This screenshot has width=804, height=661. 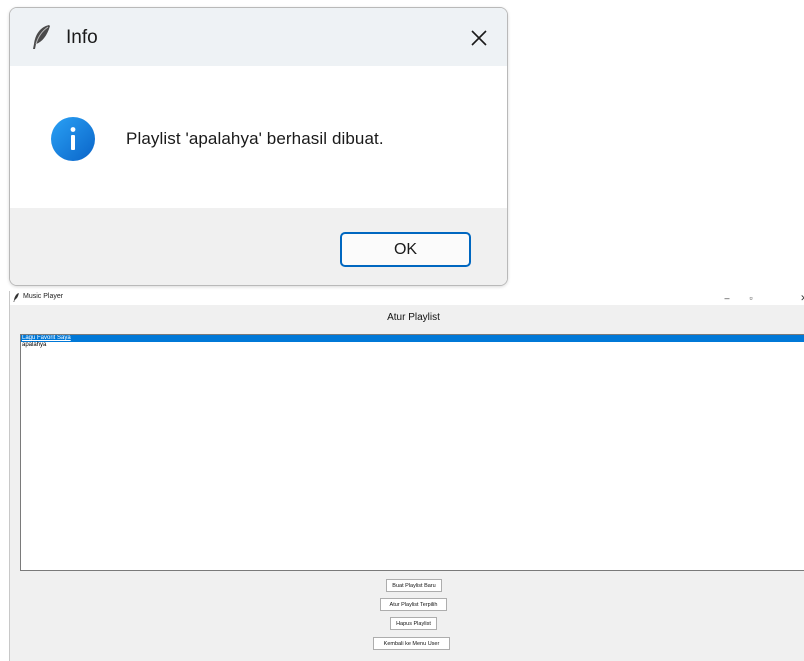 What do you see at coordinates (414, 585) in the screenshot?
I see `create-playlist-button: Buat Playlist Baru` at bounding box center [414, 585].